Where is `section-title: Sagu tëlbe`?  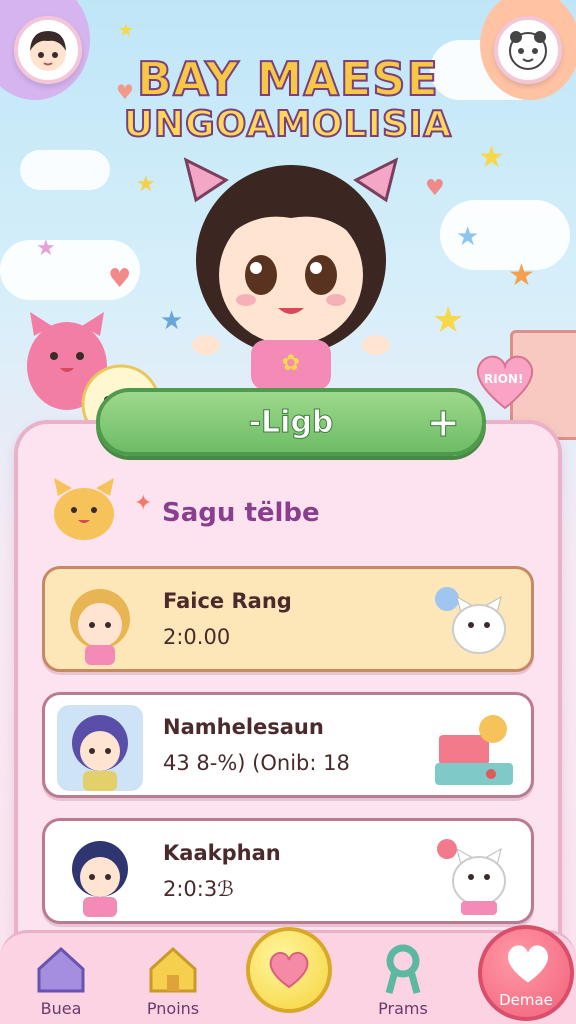
section-title: Sagu tëlbe is located at coordinates (241, 513).